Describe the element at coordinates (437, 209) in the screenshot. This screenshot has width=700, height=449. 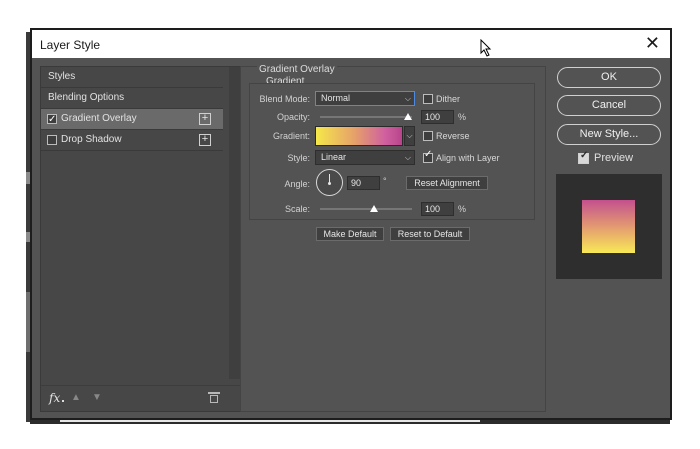
I see `scale-input: 100` at that location.